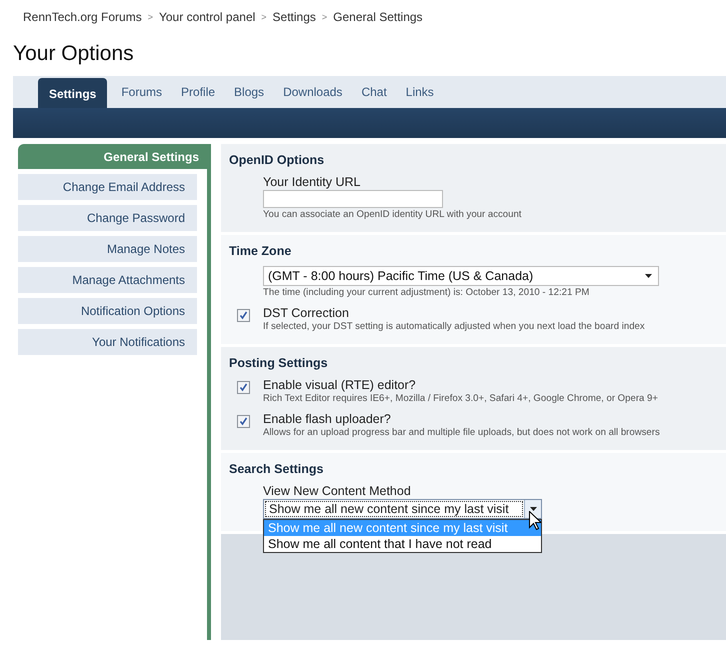  Describe the element at coordinates (374, 92) in the screenshot. I see `tab: Chat` at that location.